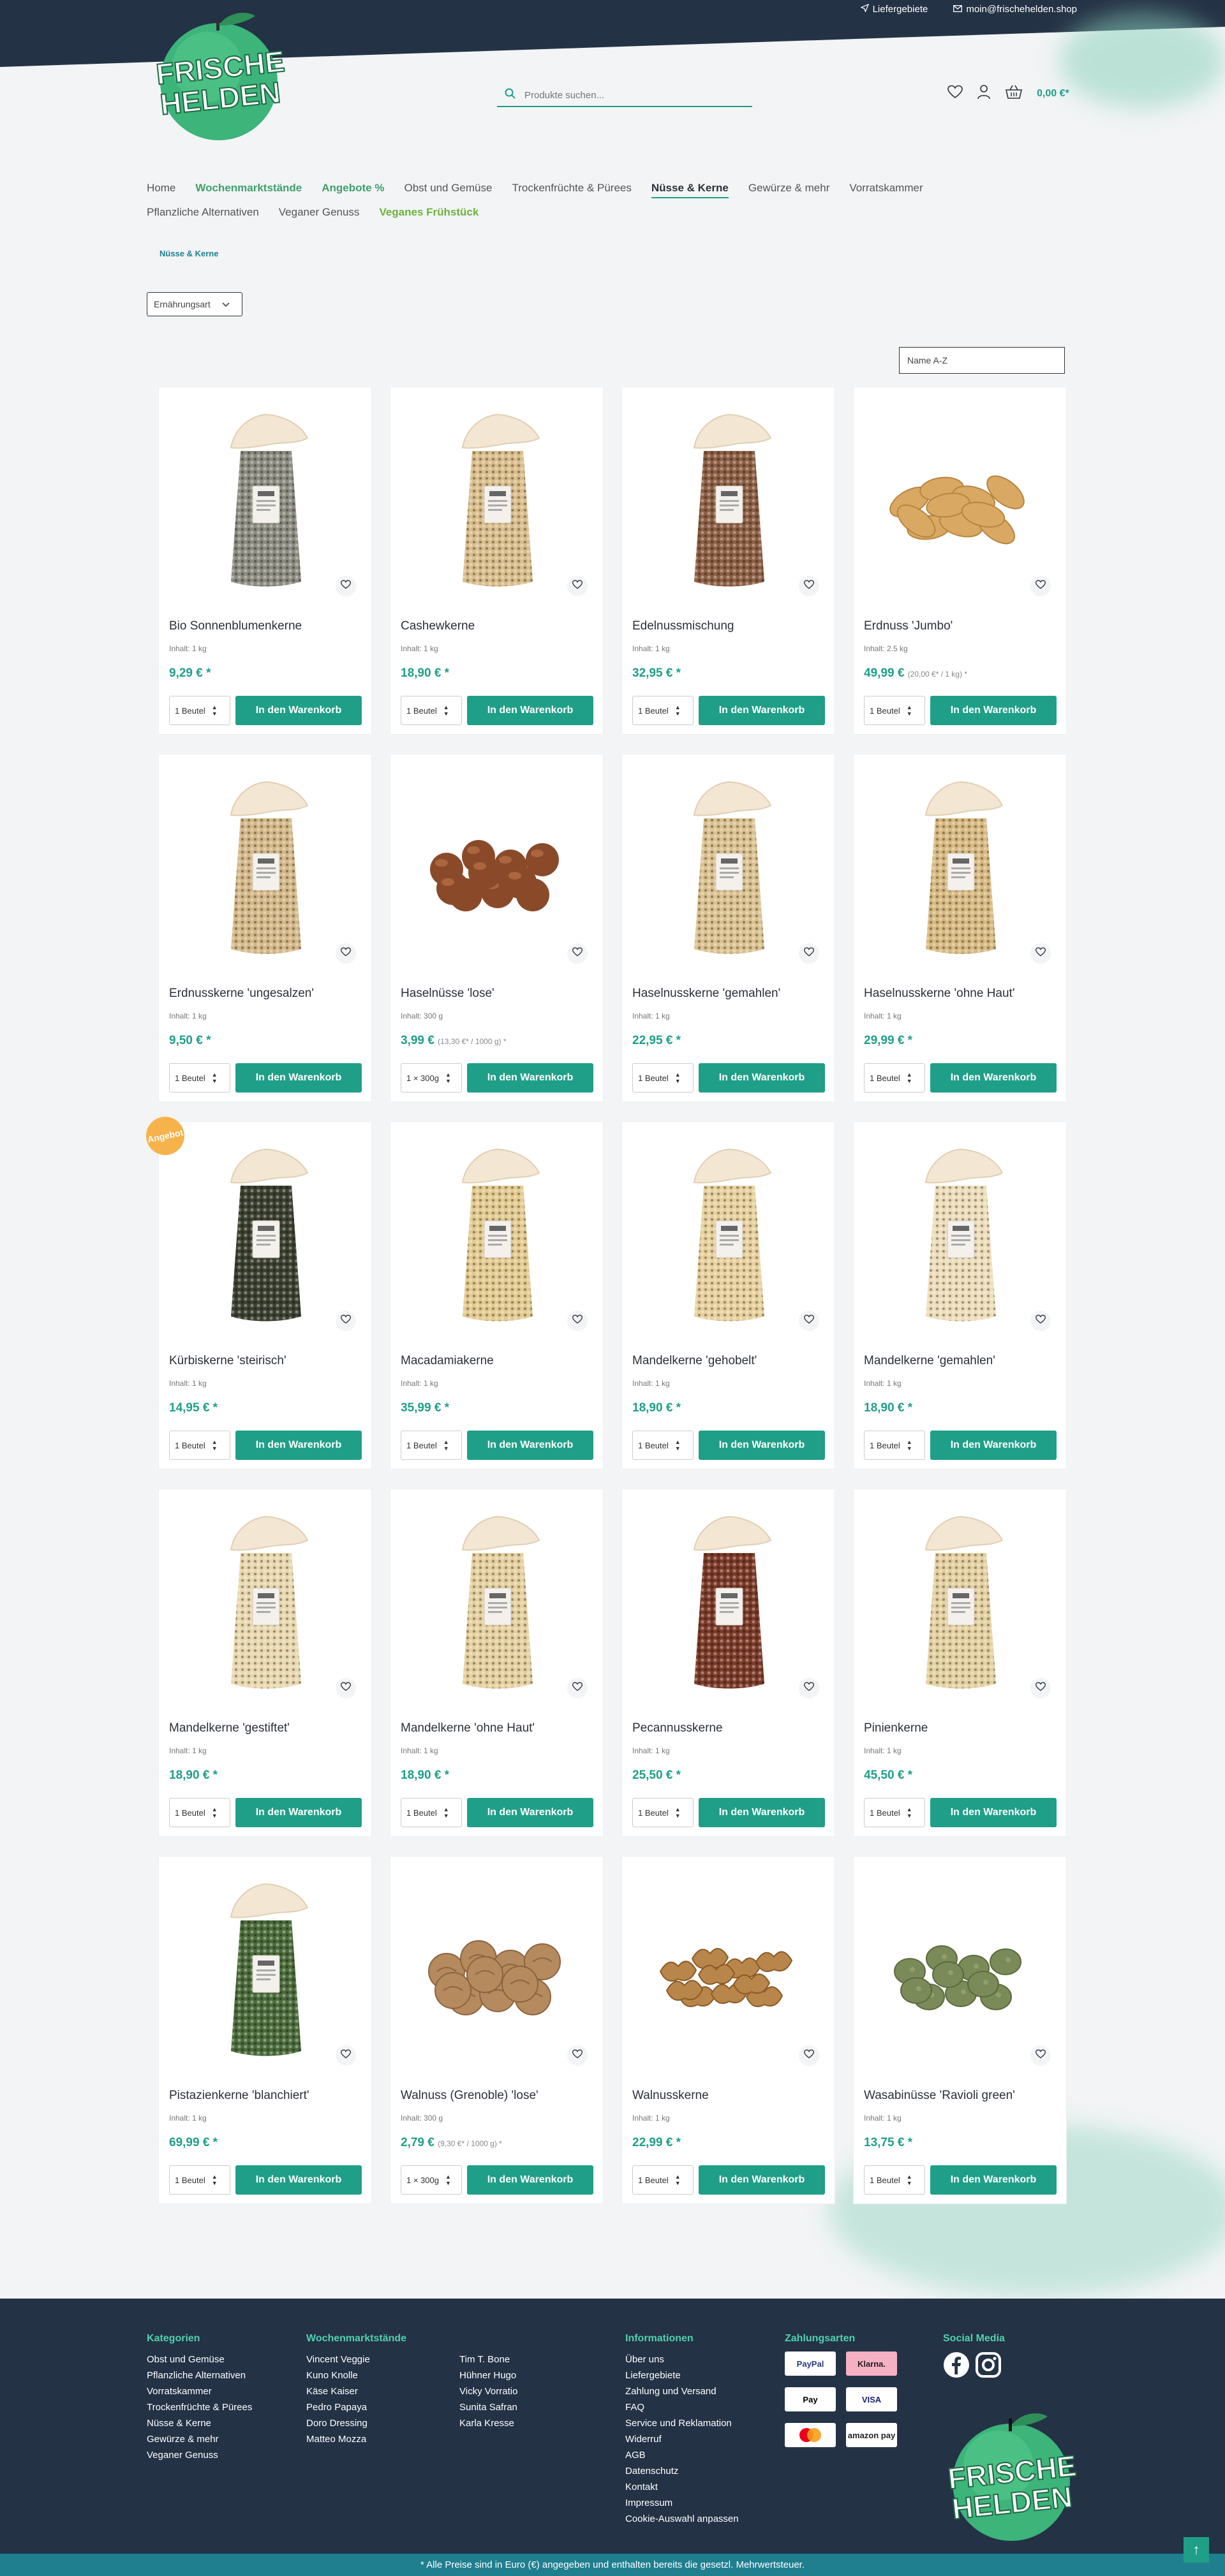 The image size is (1225, 2576). Describe the element at coordinates (189, 253) in the screenshot. I see `breadcrumb: Nüsse & Kerne` at that location.